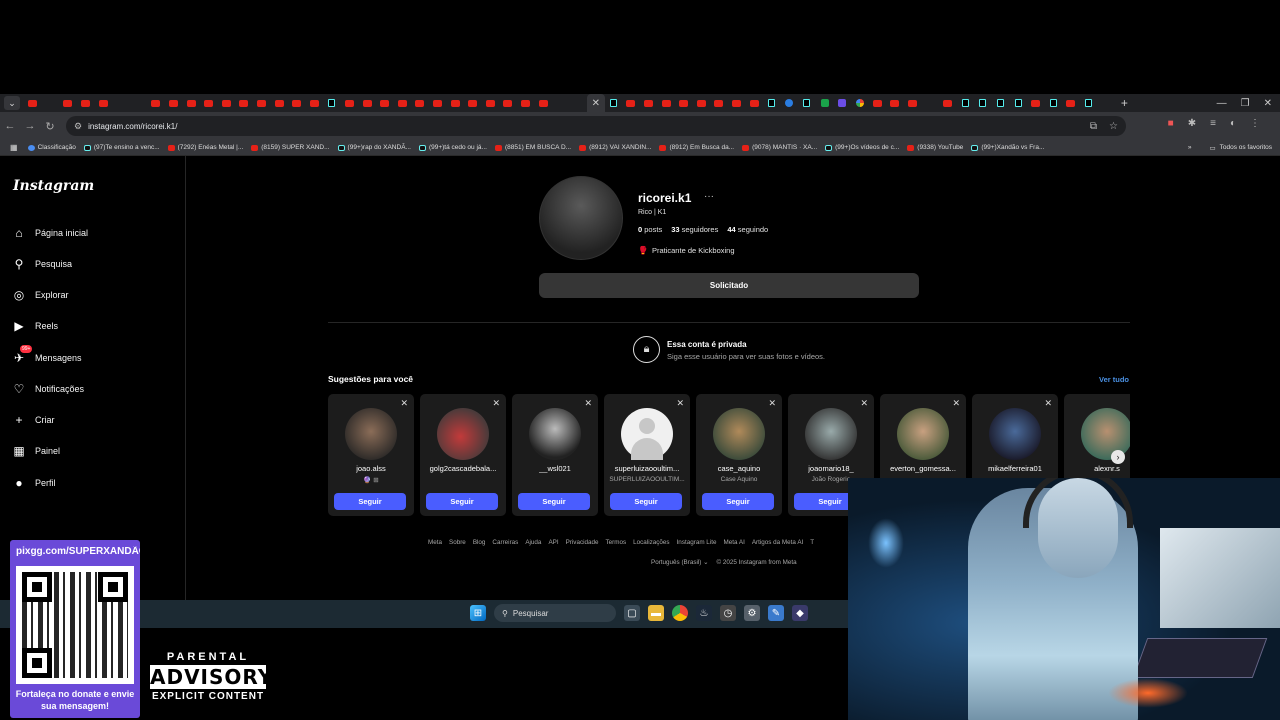 The image size is (1280, 720). Describe the element at coordinates (1093, 126) in the screenshot. I see `install-app-icon: ⧉` at that location.